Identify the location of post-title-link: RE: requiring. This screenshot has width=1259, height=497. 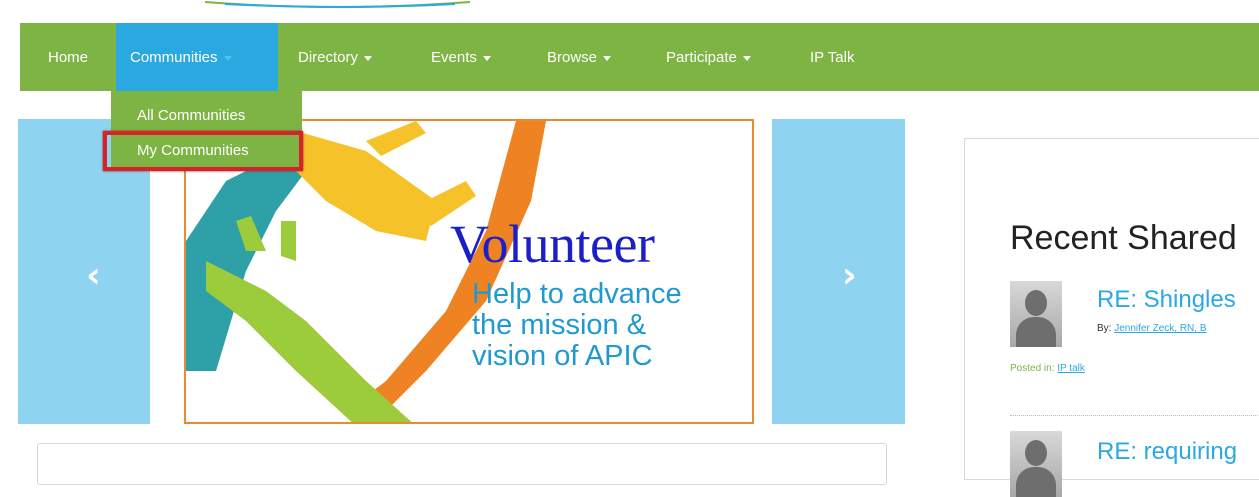
(1167, 452).